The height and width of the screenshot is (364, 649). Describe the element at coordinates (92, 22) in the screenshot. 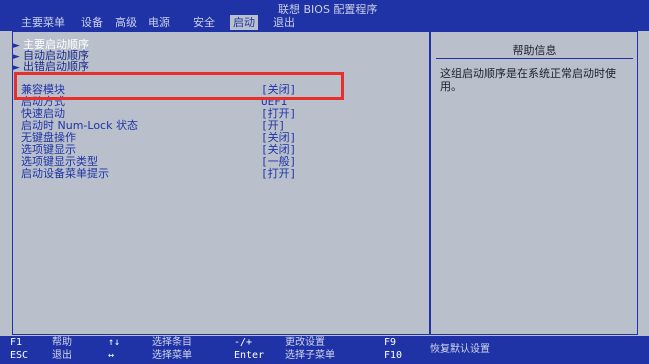

I see `tab-devices: 设备` at that location.